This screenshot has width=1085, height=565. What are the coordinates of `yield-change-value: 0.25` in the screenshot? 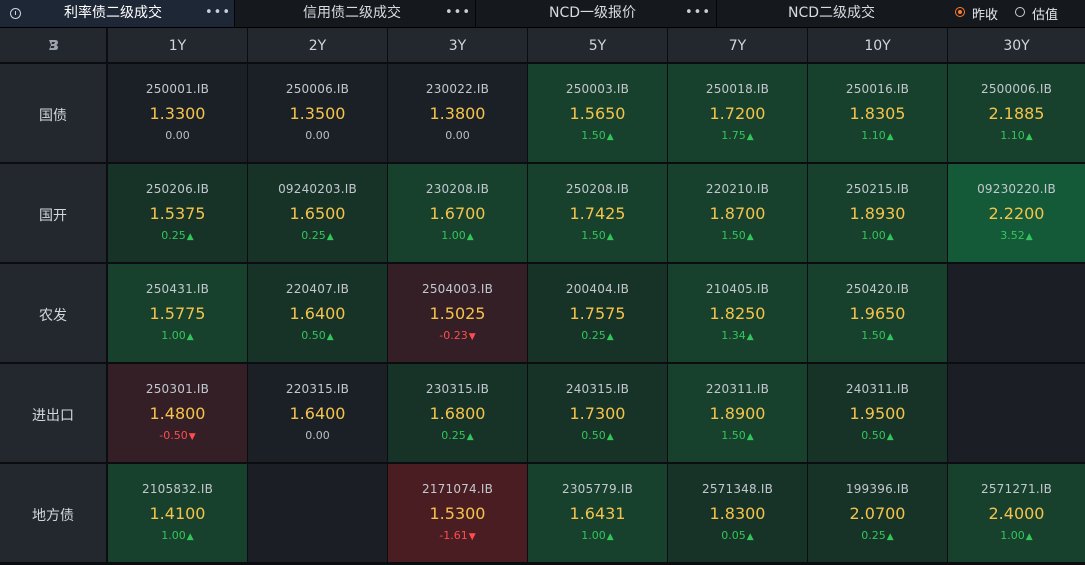 It's located at (873, 535).